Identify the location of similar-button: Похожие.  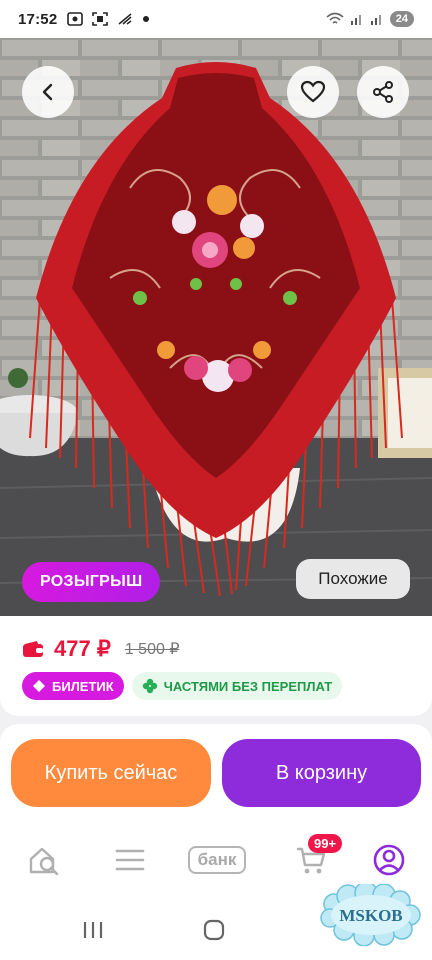
(353, 579).